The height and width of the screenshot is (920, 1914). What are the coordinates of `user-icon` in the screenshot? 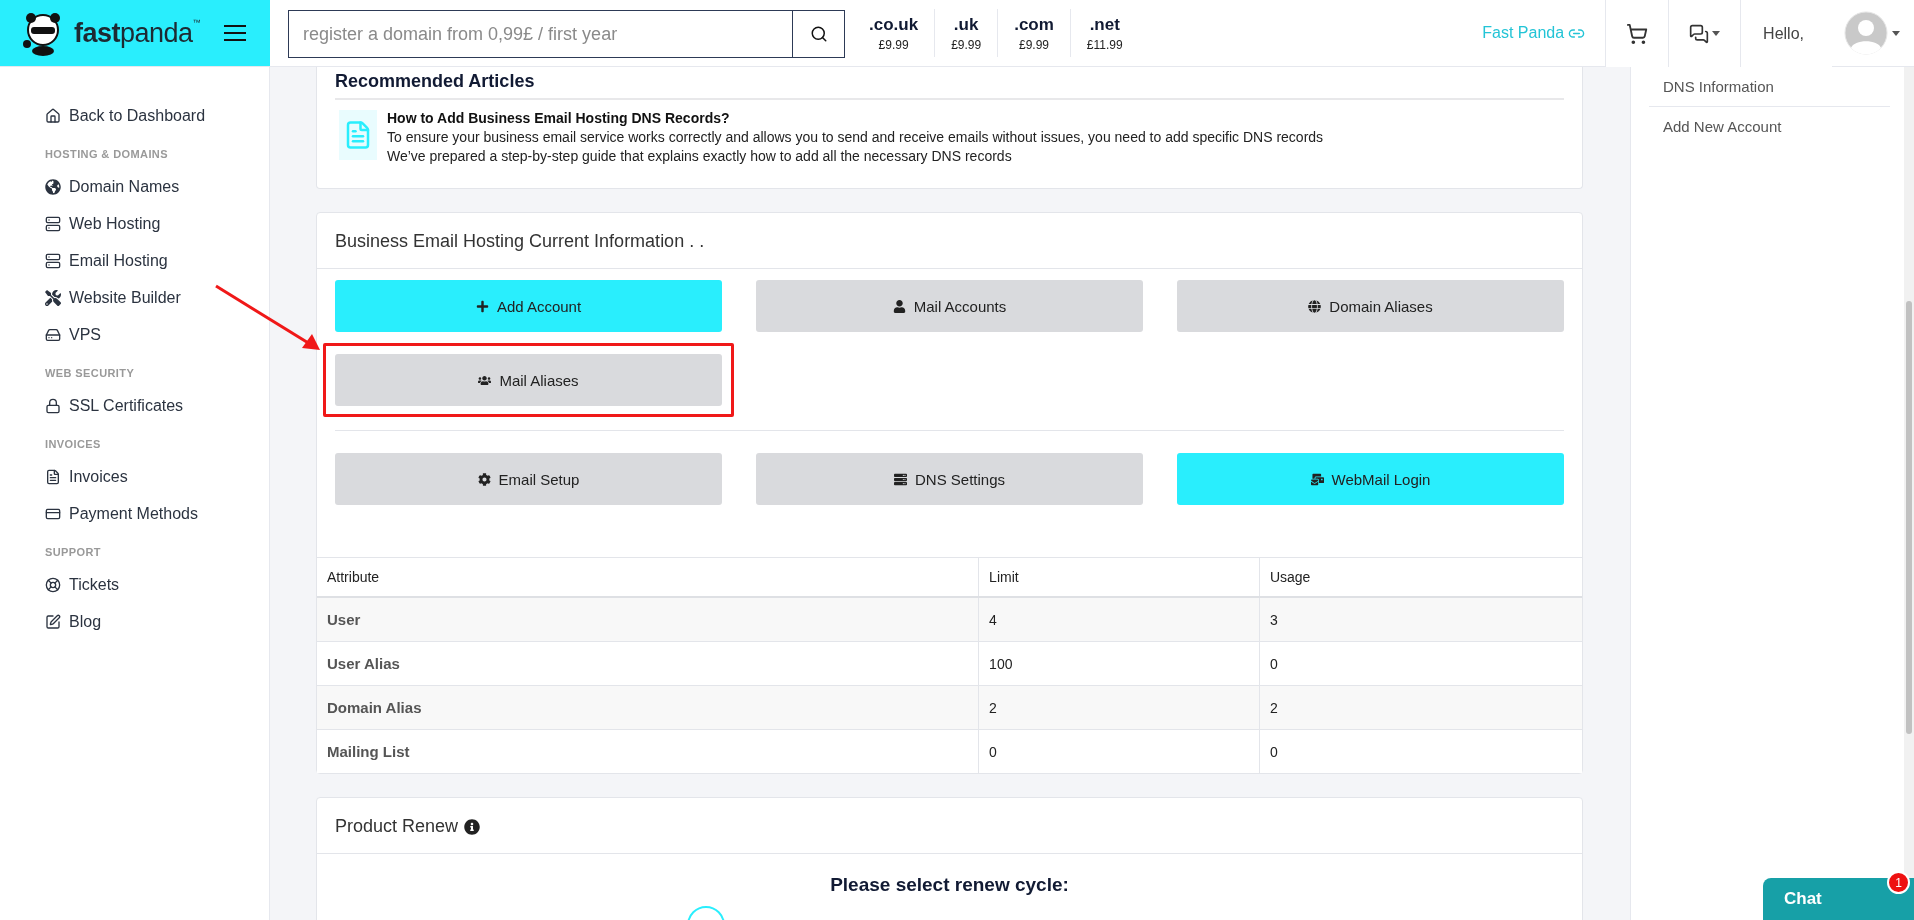 It's located at (899, 306).